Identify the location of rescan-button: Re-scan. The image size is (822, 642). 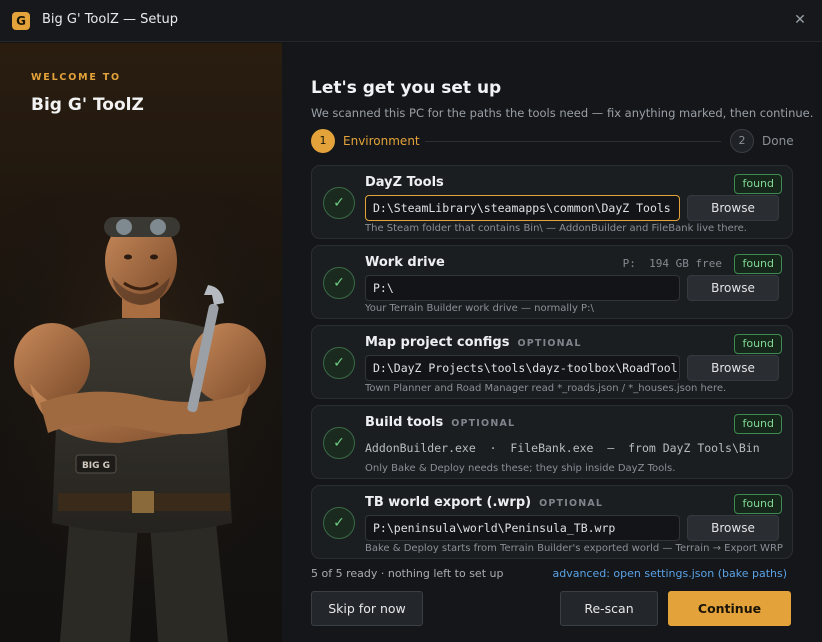
(609, 608).